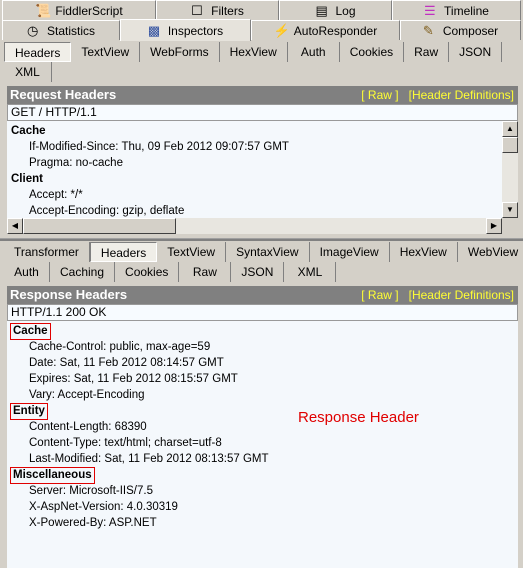  I want to click on scroll-right-icon: ▶, so click(494, 226).